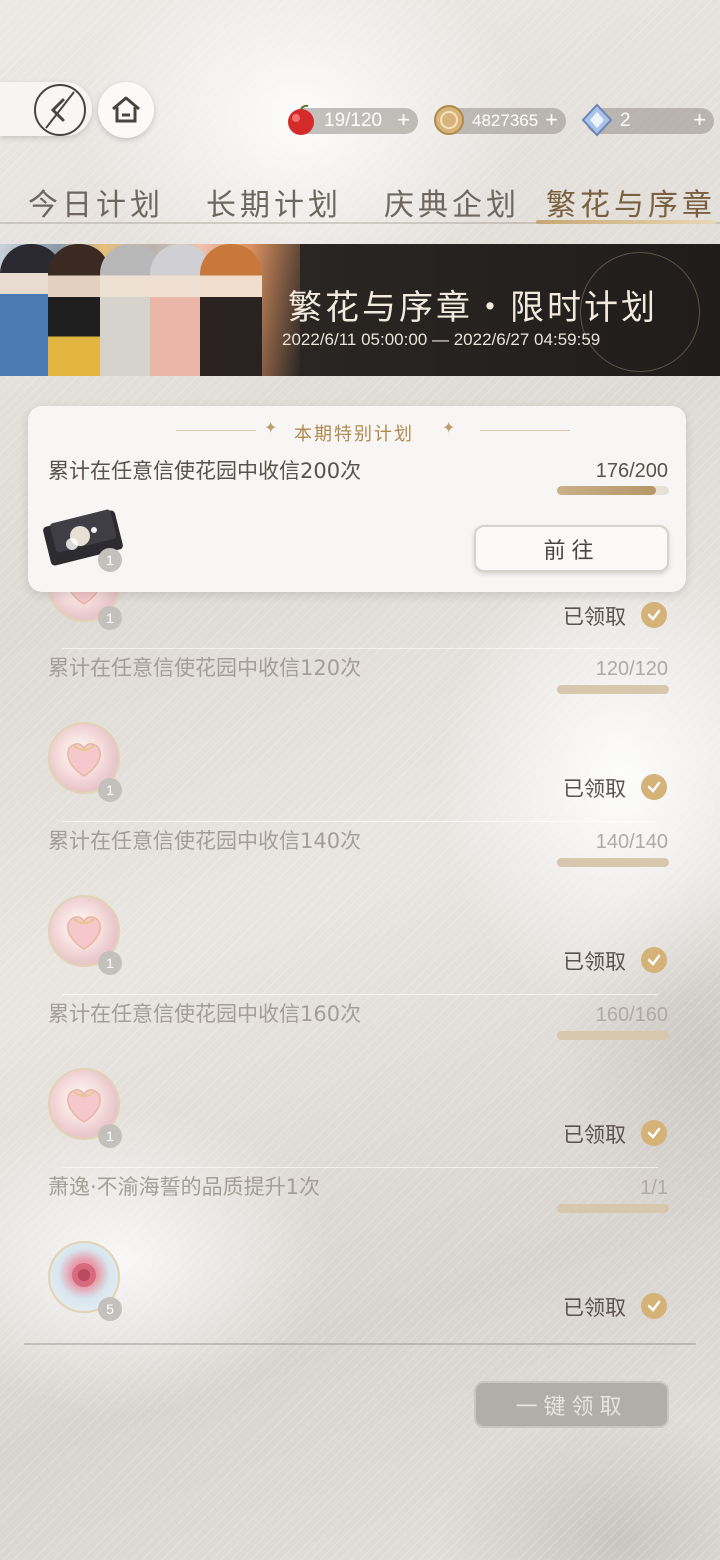  I want to click on special-task-title: 累计在任意信使花园中收信200次, so click(205, 471).